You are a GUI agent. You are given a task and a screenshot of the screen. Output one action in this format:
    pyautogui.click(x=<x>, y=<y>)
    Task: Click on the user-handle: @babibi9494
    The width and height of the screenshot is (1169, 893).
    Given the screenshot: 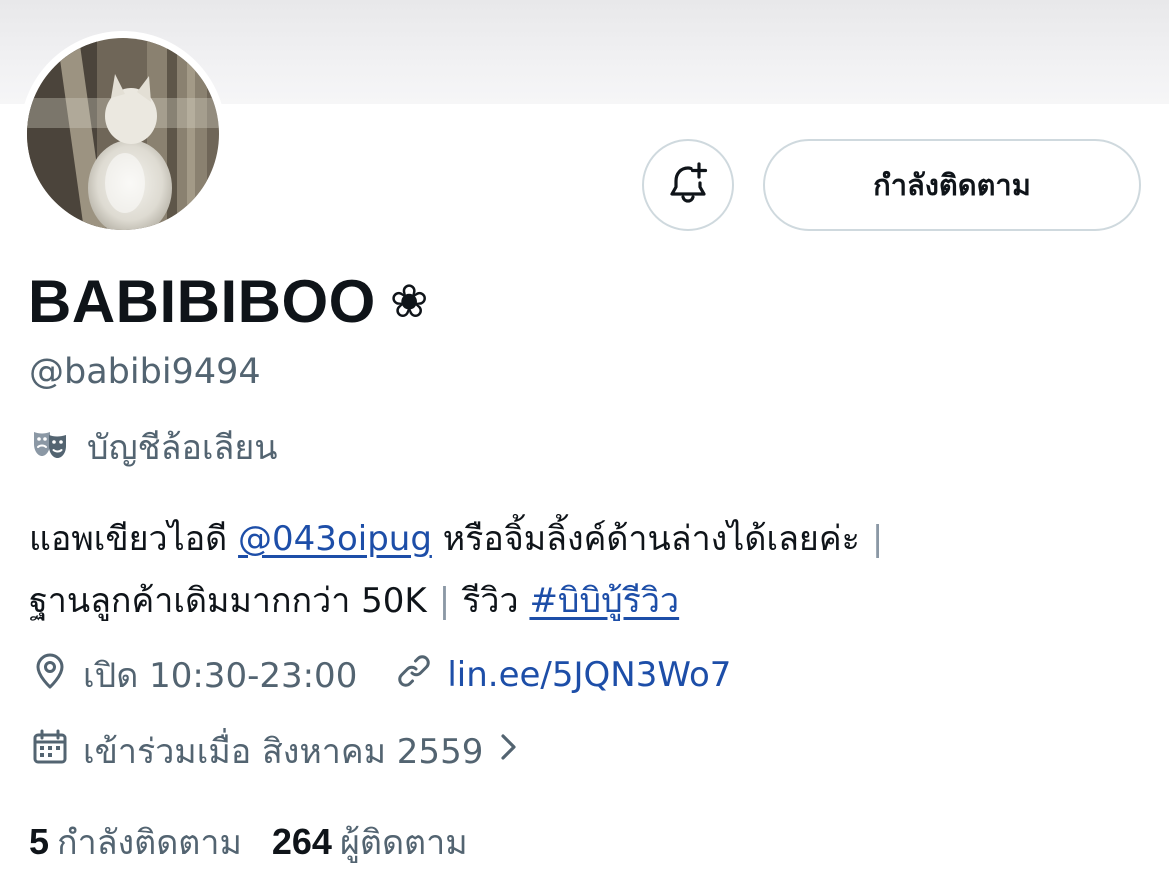 What is the action you would take?
    pyautogui.click(x=145, y=372)
    